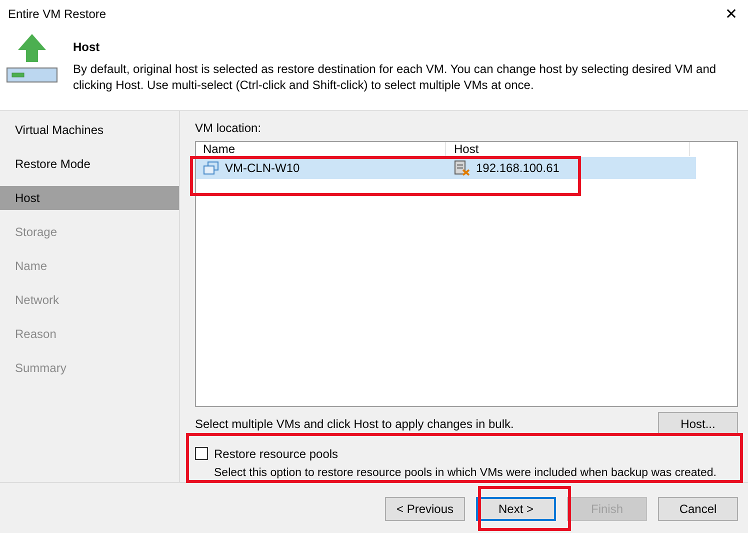 The width and height of the screenshot is (748, 533). What do you see at coordinates (228, 128) in the screenshot?
I see `vm-location-label: VM location:` at bounding box center [228, 128].